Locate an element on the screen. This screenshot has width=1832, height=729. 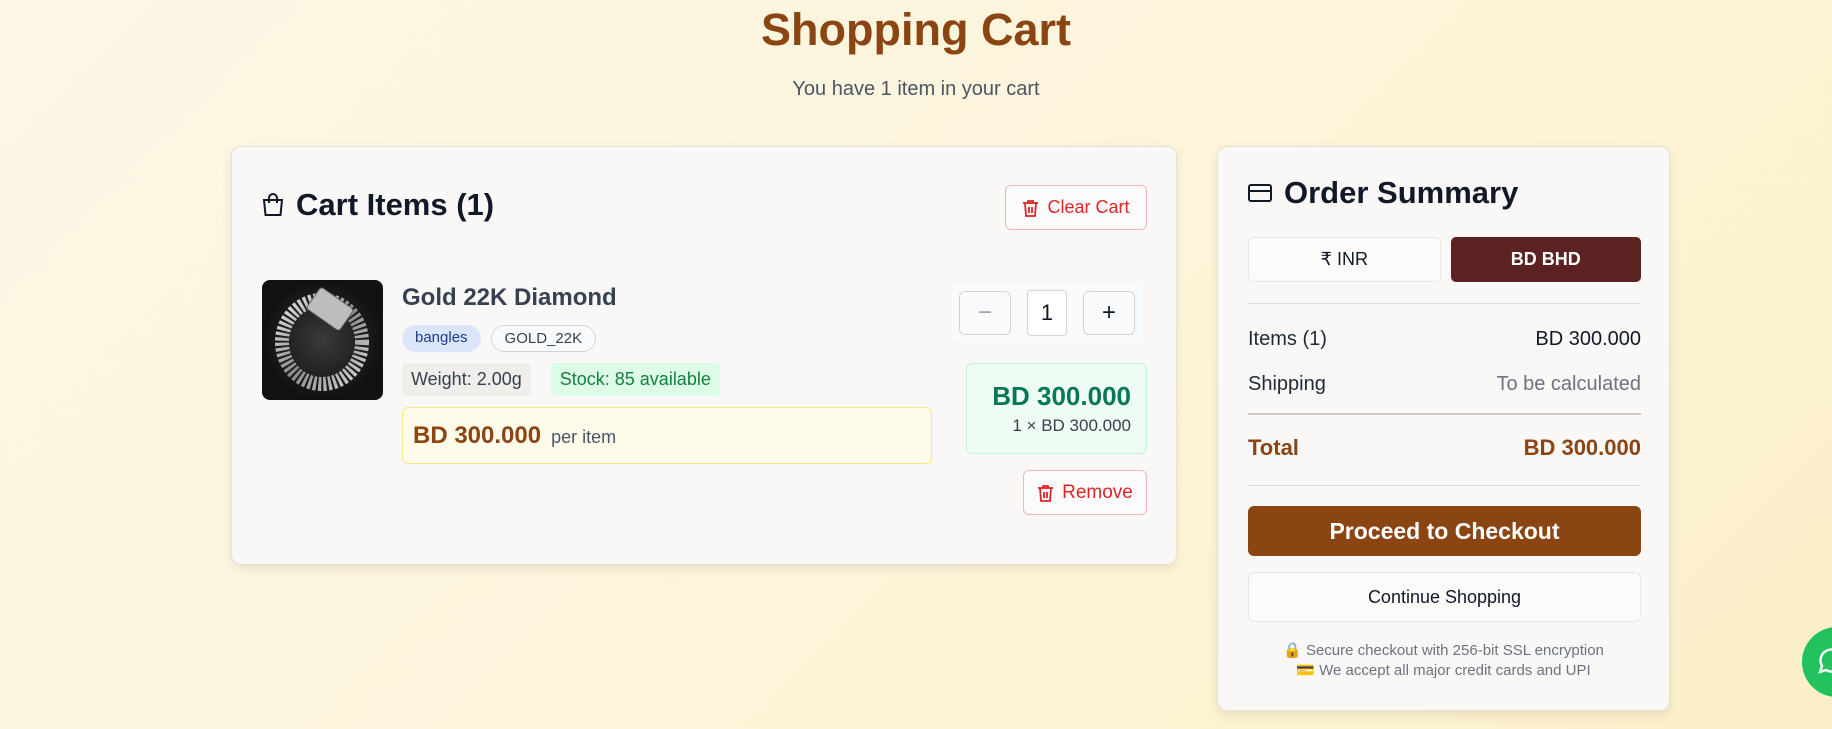
line-calculation: 1 × BD 300.000 is located at coordinates (1071, 425).